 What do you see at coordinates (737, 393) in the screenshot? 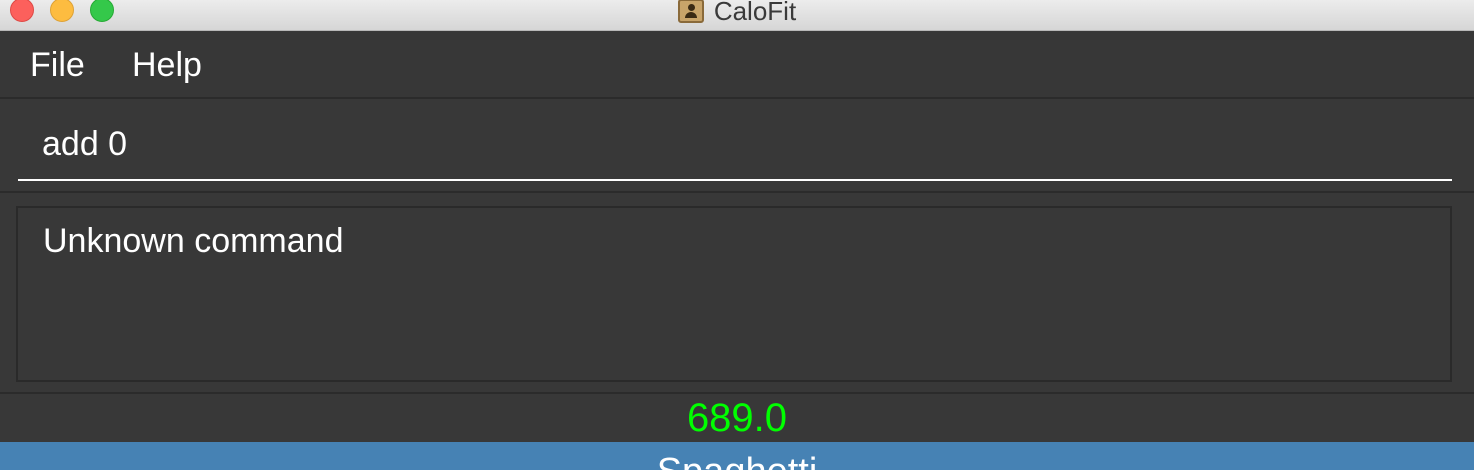
I see `section-divider` at bounding box center [737, 393].